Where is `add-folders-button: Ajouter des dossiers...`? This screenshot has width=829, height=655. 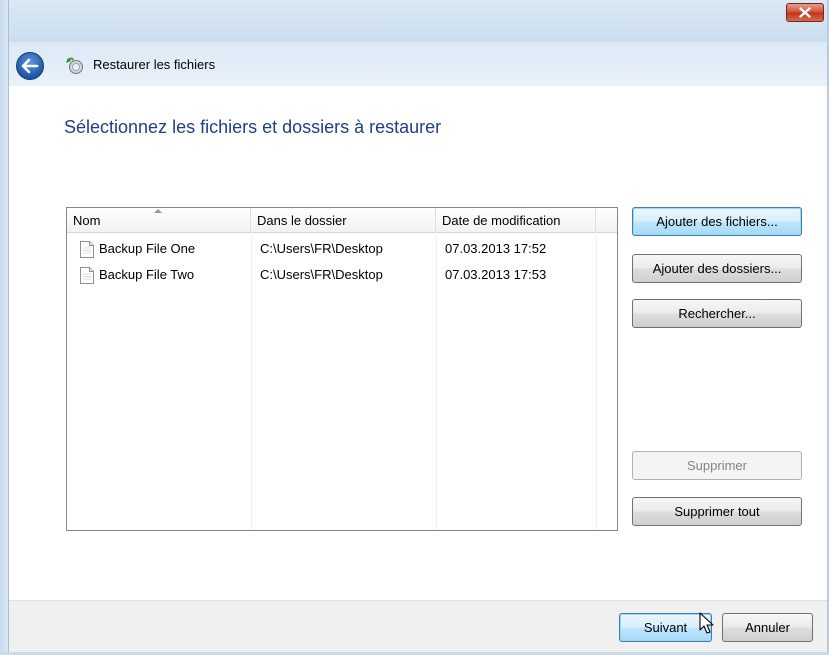 add-folders-button: Ajouter des dossiers... is located at coordinates (717, 268).